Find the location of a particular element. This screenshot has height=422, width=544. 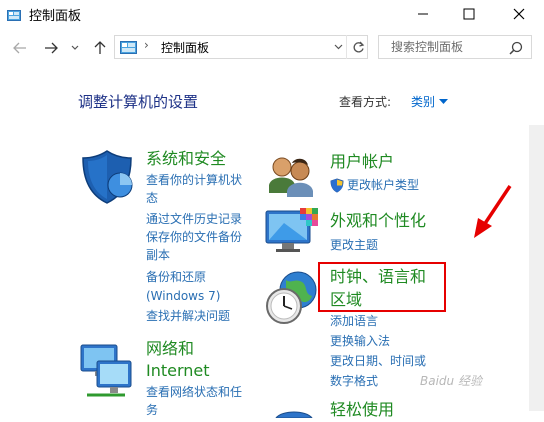

view-by-label: 查看方式: is located at coordinates (365, 102).